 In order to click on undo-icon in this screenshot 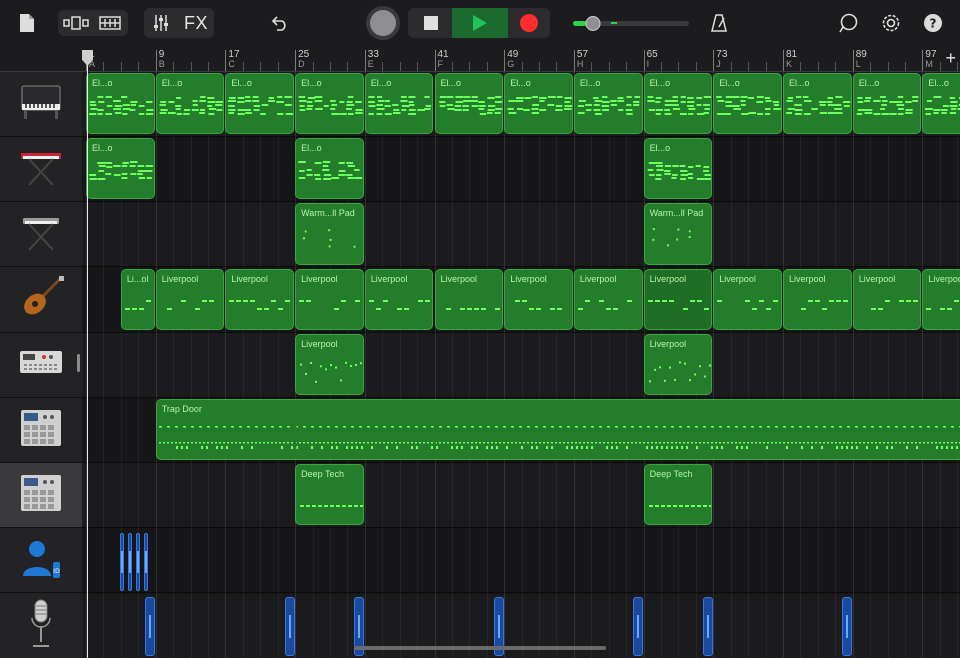, I will do `click(280, 23)`.